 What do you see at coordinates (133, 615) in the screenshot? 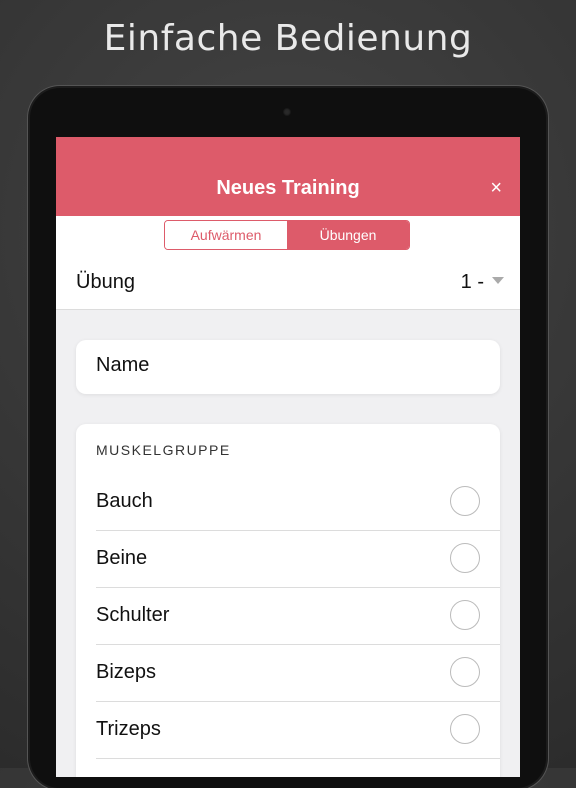
I see `list-item-label: Schulter` at bounding box center [133, 615].